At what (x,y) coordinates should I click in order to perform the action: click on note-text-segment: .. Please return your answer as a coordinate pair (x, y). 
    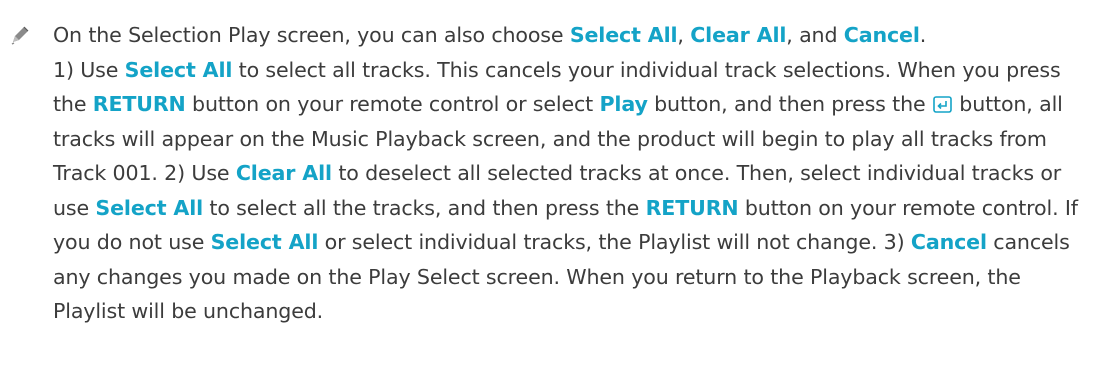
    Looking at the image, I should click on (923, 35).